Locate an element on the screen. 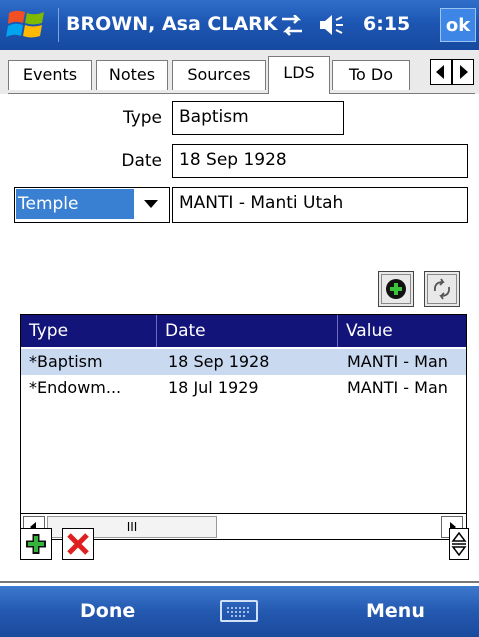 The width and height of the screenshot is (479, 637). date-label: Date is located at coordinates (141, 161).